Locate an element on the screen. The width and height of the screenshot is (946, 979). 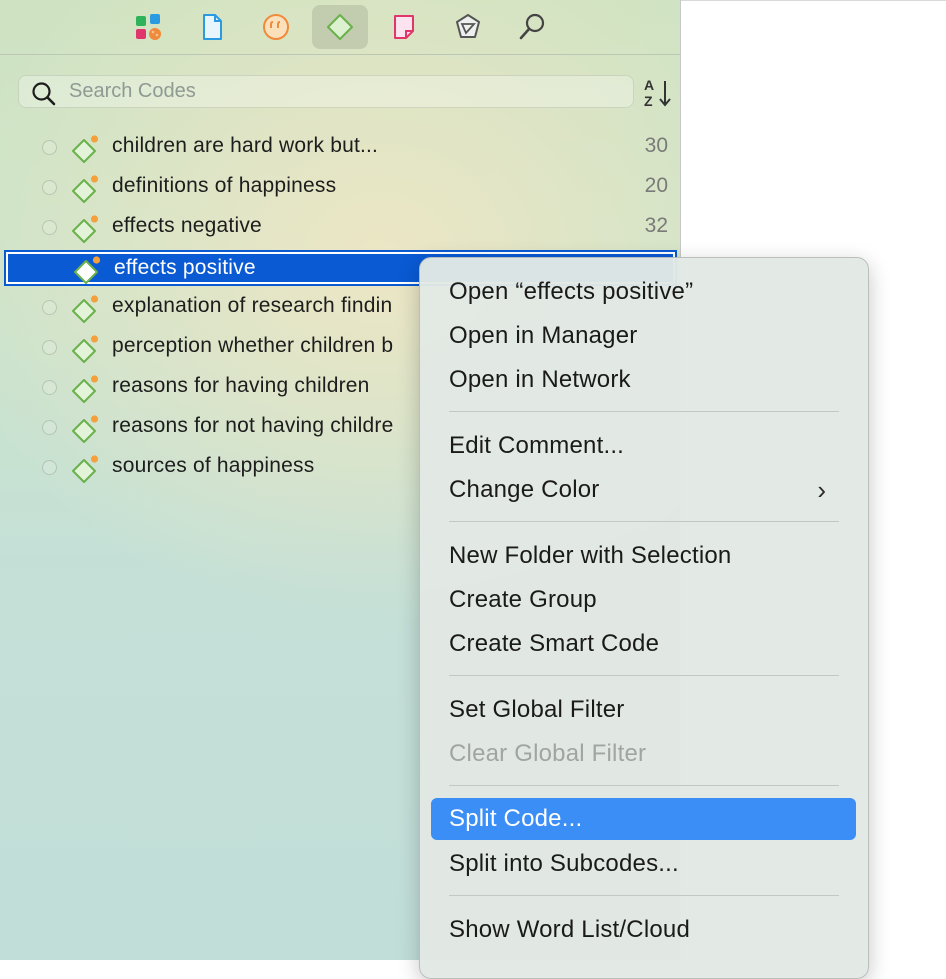
documents-icon is located at coordinates (212, 27).